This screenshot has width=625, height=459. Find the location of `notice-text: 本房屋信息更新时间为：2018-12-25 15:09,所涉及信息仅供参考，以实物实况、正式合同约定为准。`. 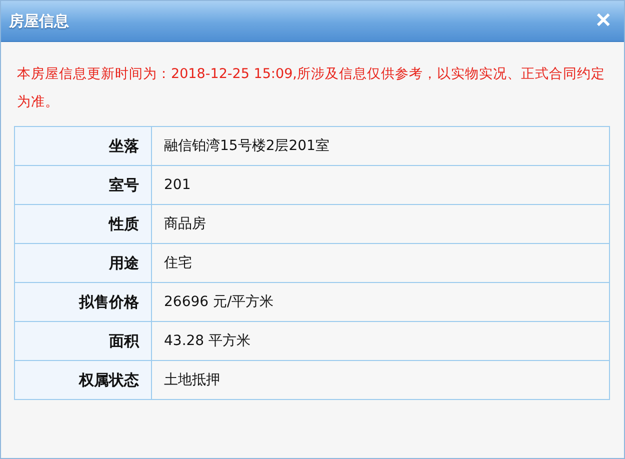

notice-text: 本房屋信息更新时间为：2018-12-25 15:09,所涉及信息仅供参考，以实物实况、正式合同约定为准。 is located at coordinates (311, 88).